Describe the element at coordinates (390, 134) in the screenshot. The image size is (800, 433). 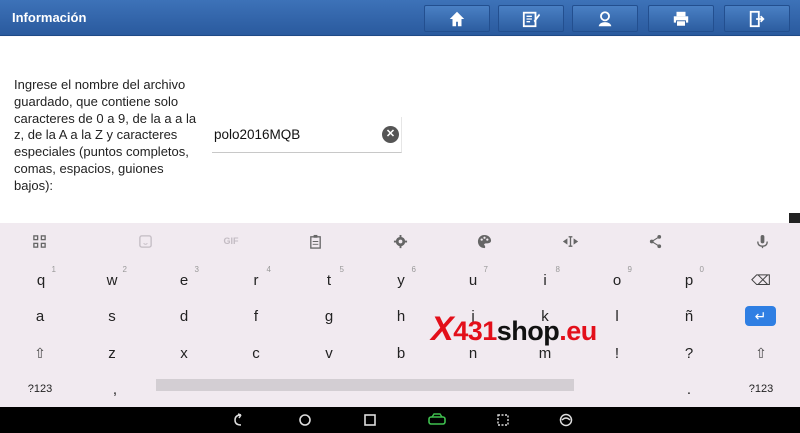
I see `clear-input-button: ✕` at that location.